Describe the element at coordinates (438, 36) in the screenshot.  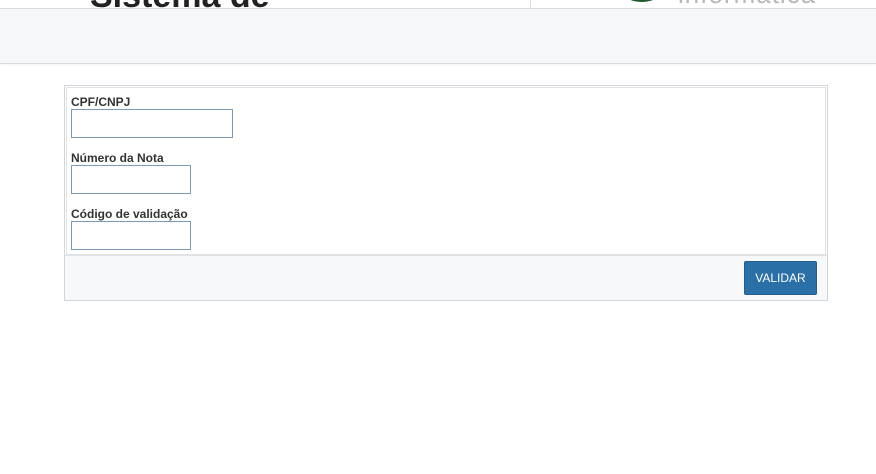
I see `toolbar-bar` at that location.